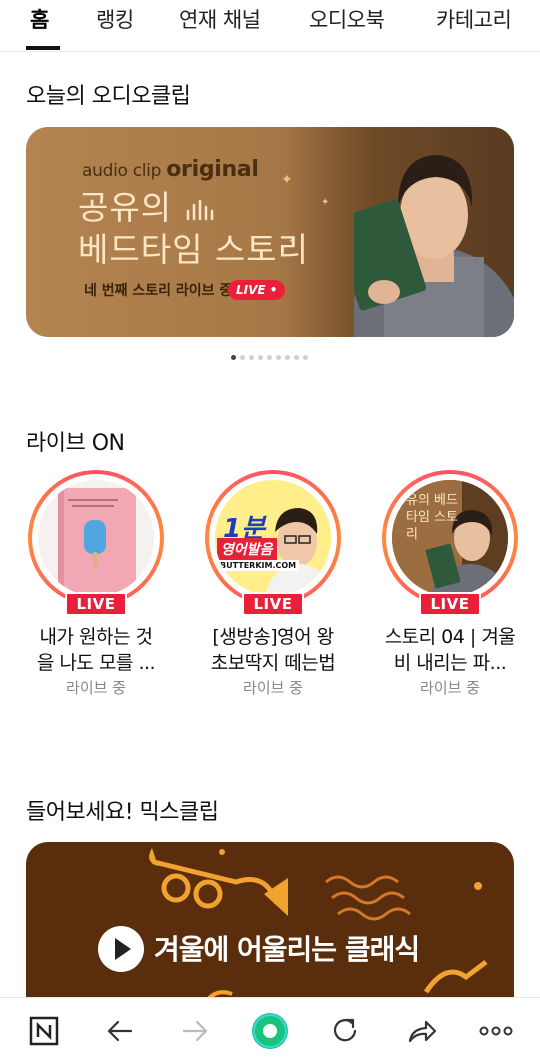  Describe the element at coordinates (421, 1031) in the screenshot. I see `share-icon` at that location.